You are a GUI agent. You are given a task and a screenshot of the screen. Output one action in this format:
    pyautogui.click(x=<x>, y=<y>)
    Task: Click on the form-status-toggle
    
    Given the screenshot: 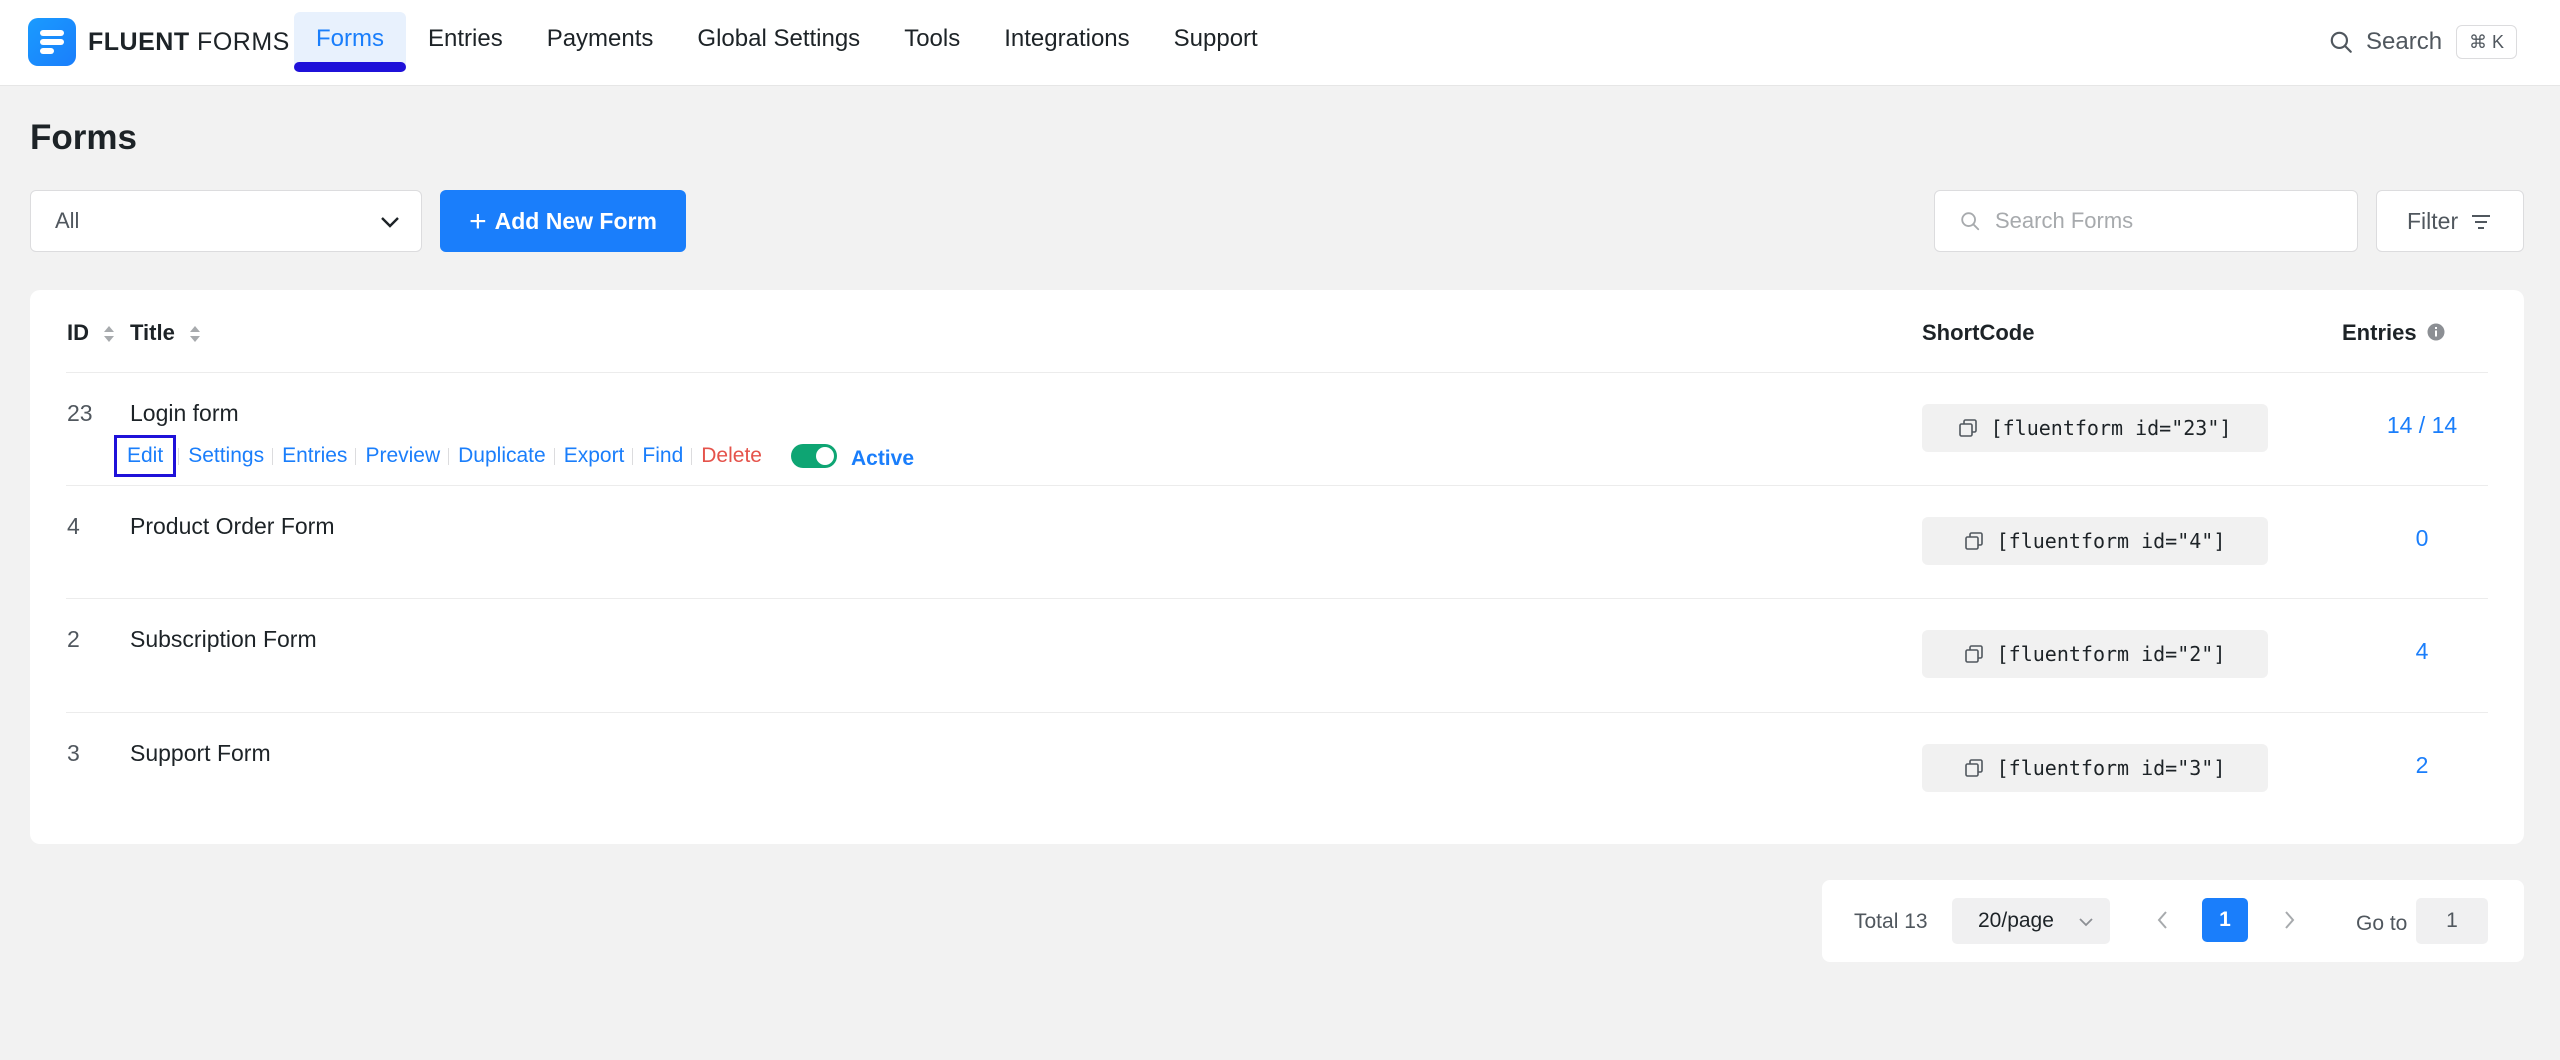 What is the action you would take?
    pyautogui.click(x=813, y=456)
    